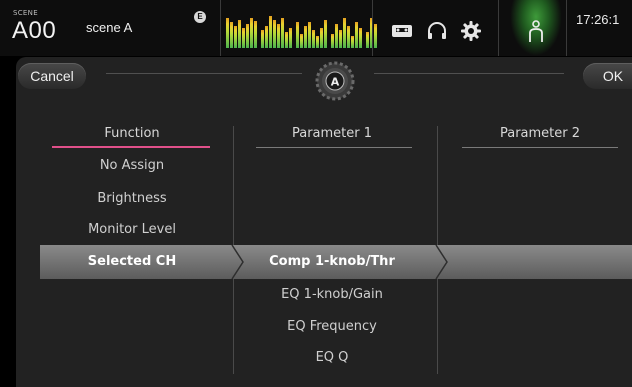 The image size is (632, 387). Describe the element at coordinates (52, 76) in the screenshot. I see `cancel-button: Cancel` at that location.